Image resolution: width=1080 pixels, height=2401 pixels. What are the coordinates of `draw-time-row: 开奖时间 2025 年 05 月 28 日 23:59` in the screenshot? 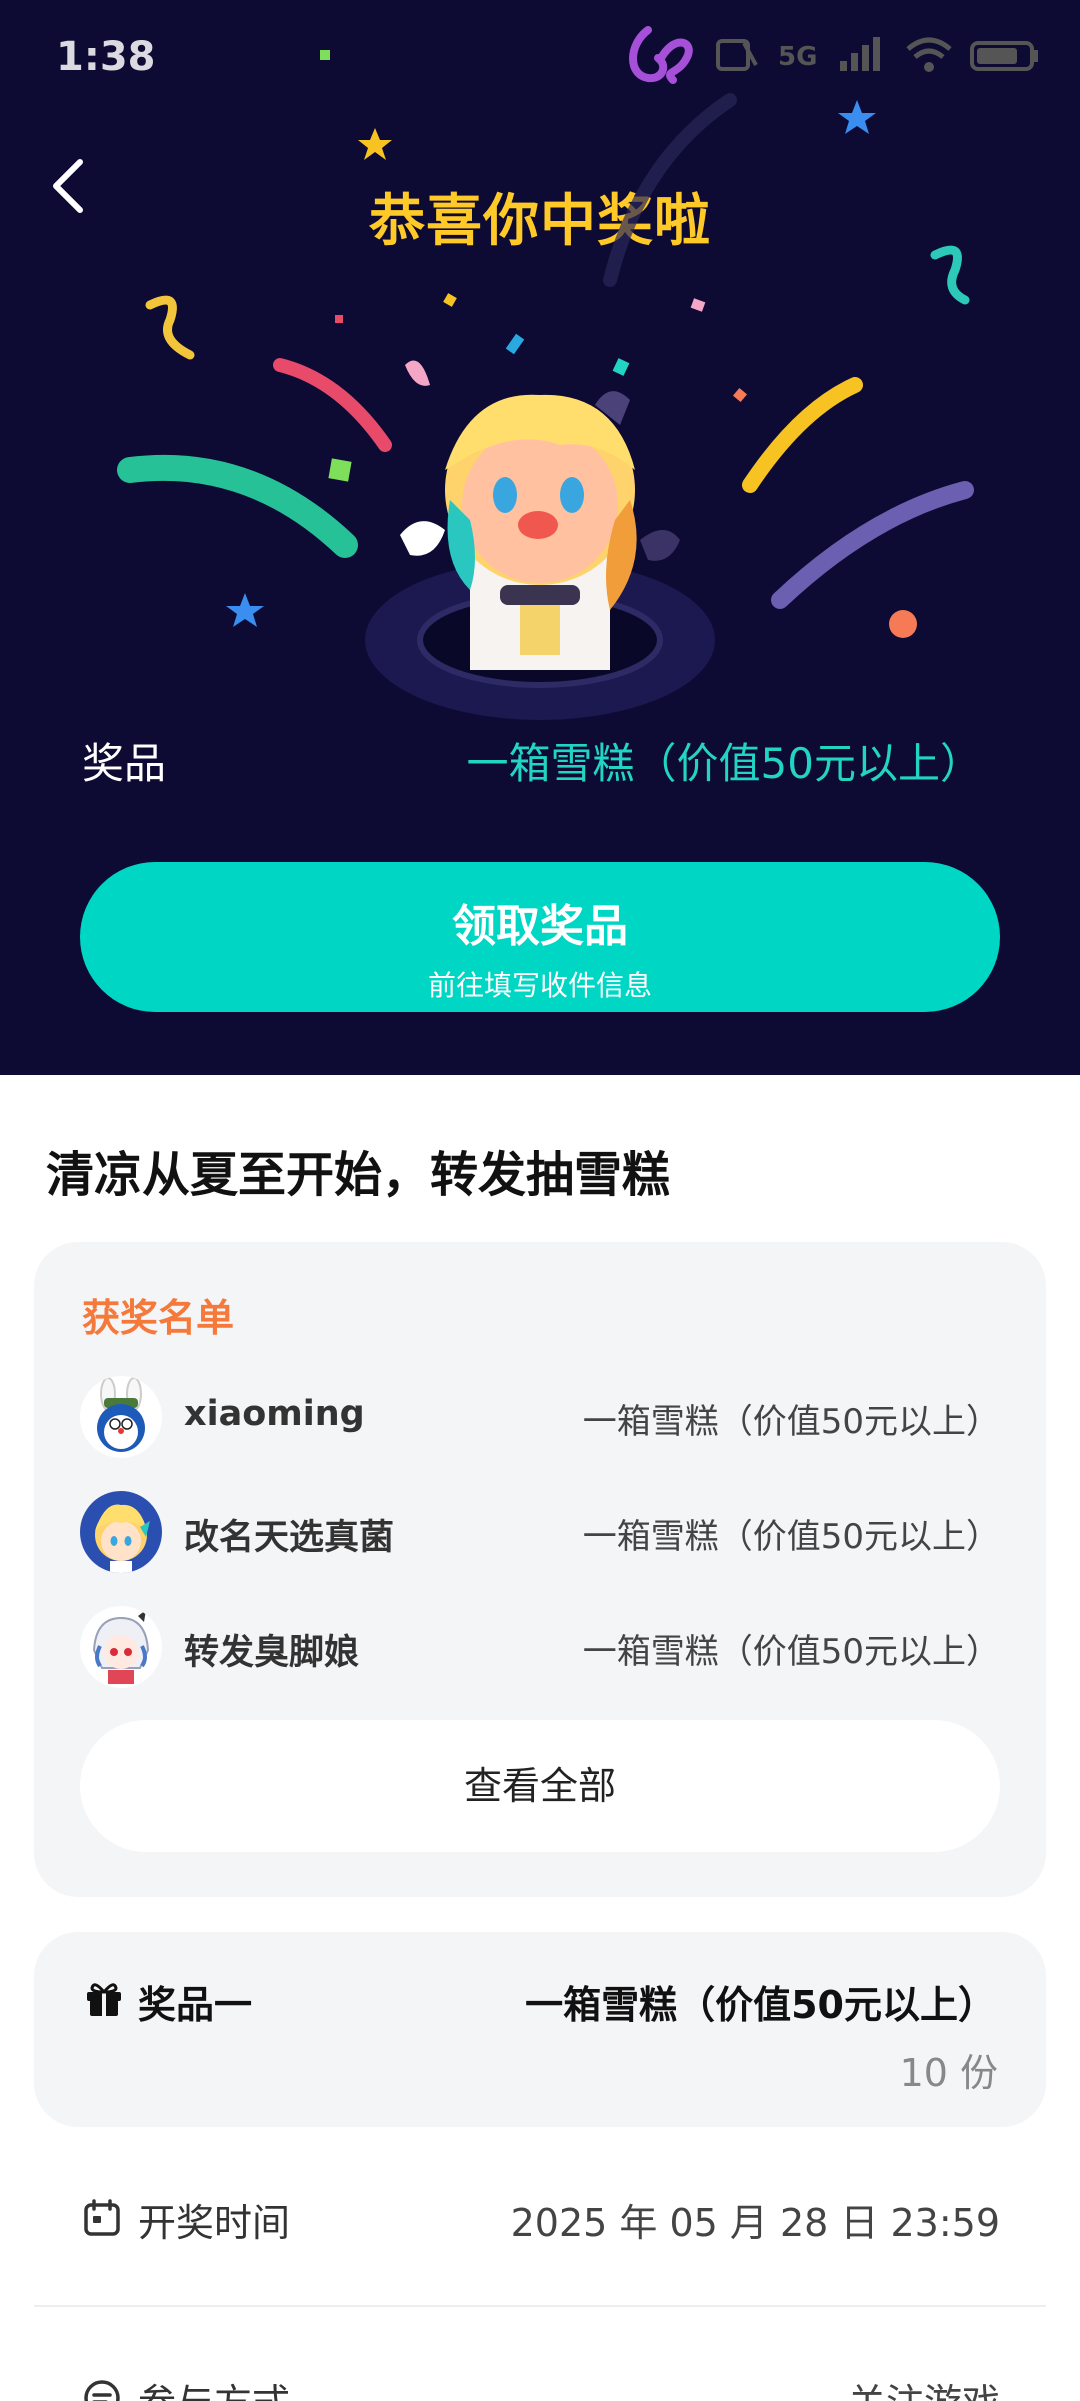 It's located at (541, 2218).